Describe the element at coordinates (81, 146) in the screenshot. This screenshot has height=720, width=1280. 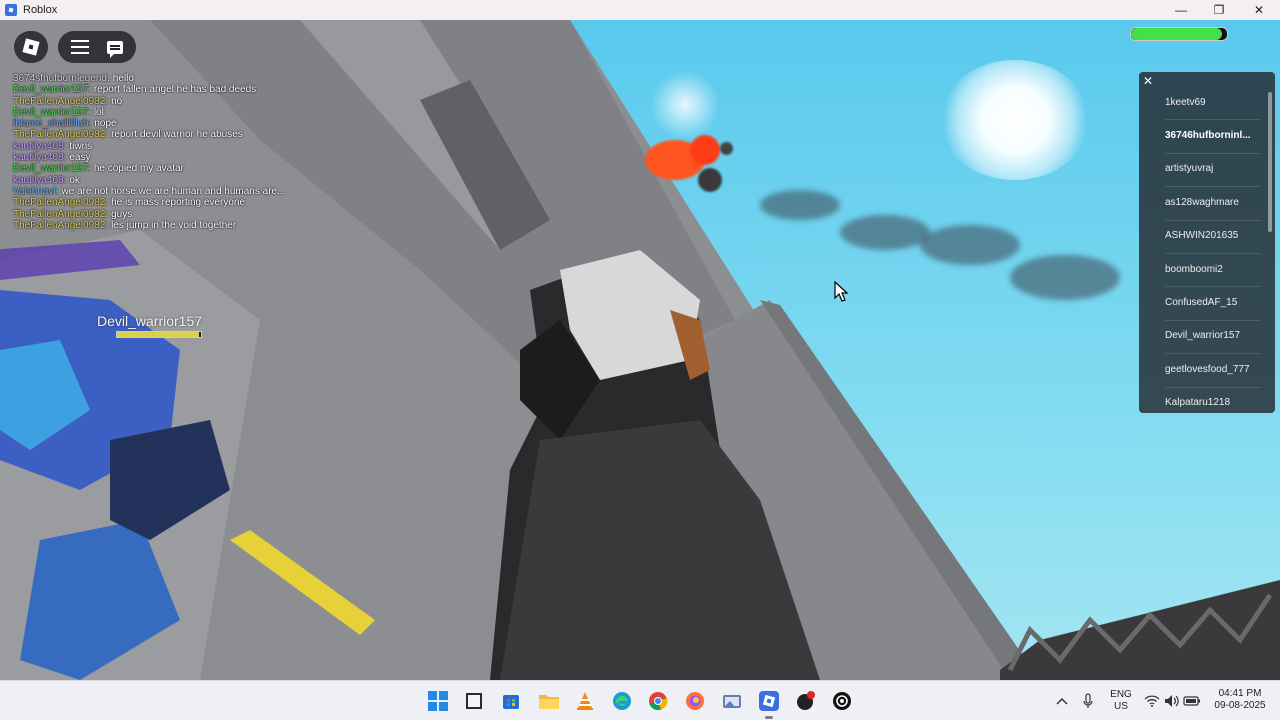
I see `chat-text: tiwns` at that location.